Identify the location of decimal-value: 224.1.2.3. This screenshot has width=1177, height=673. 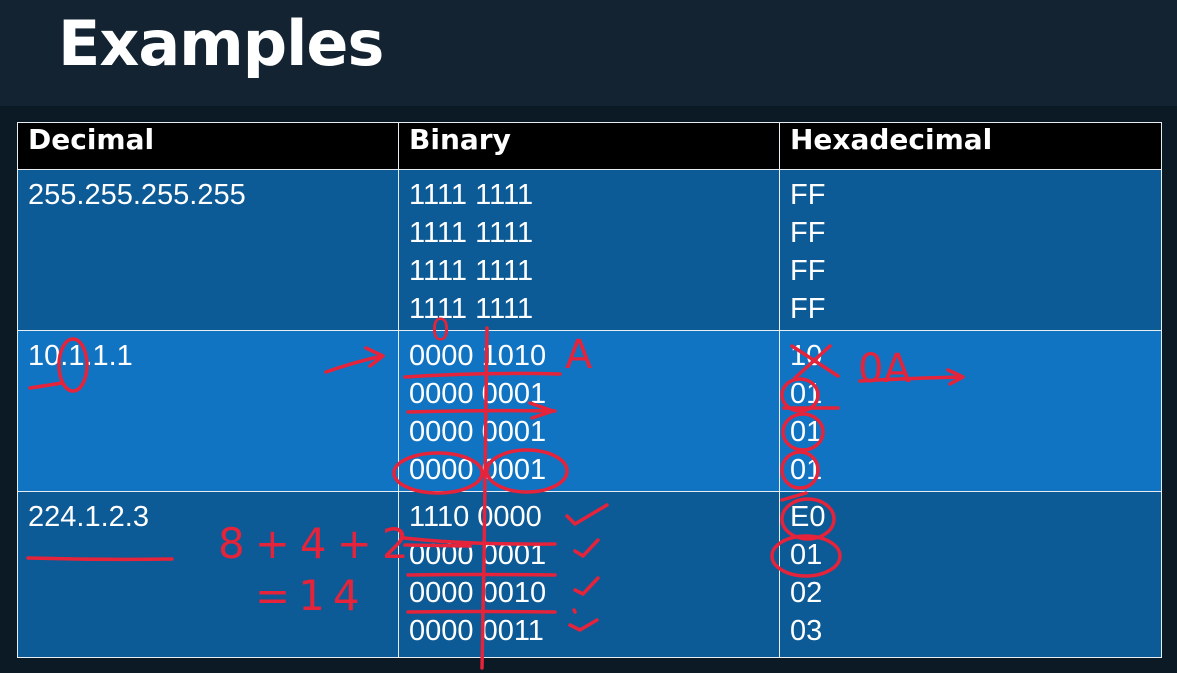
(88, 517).